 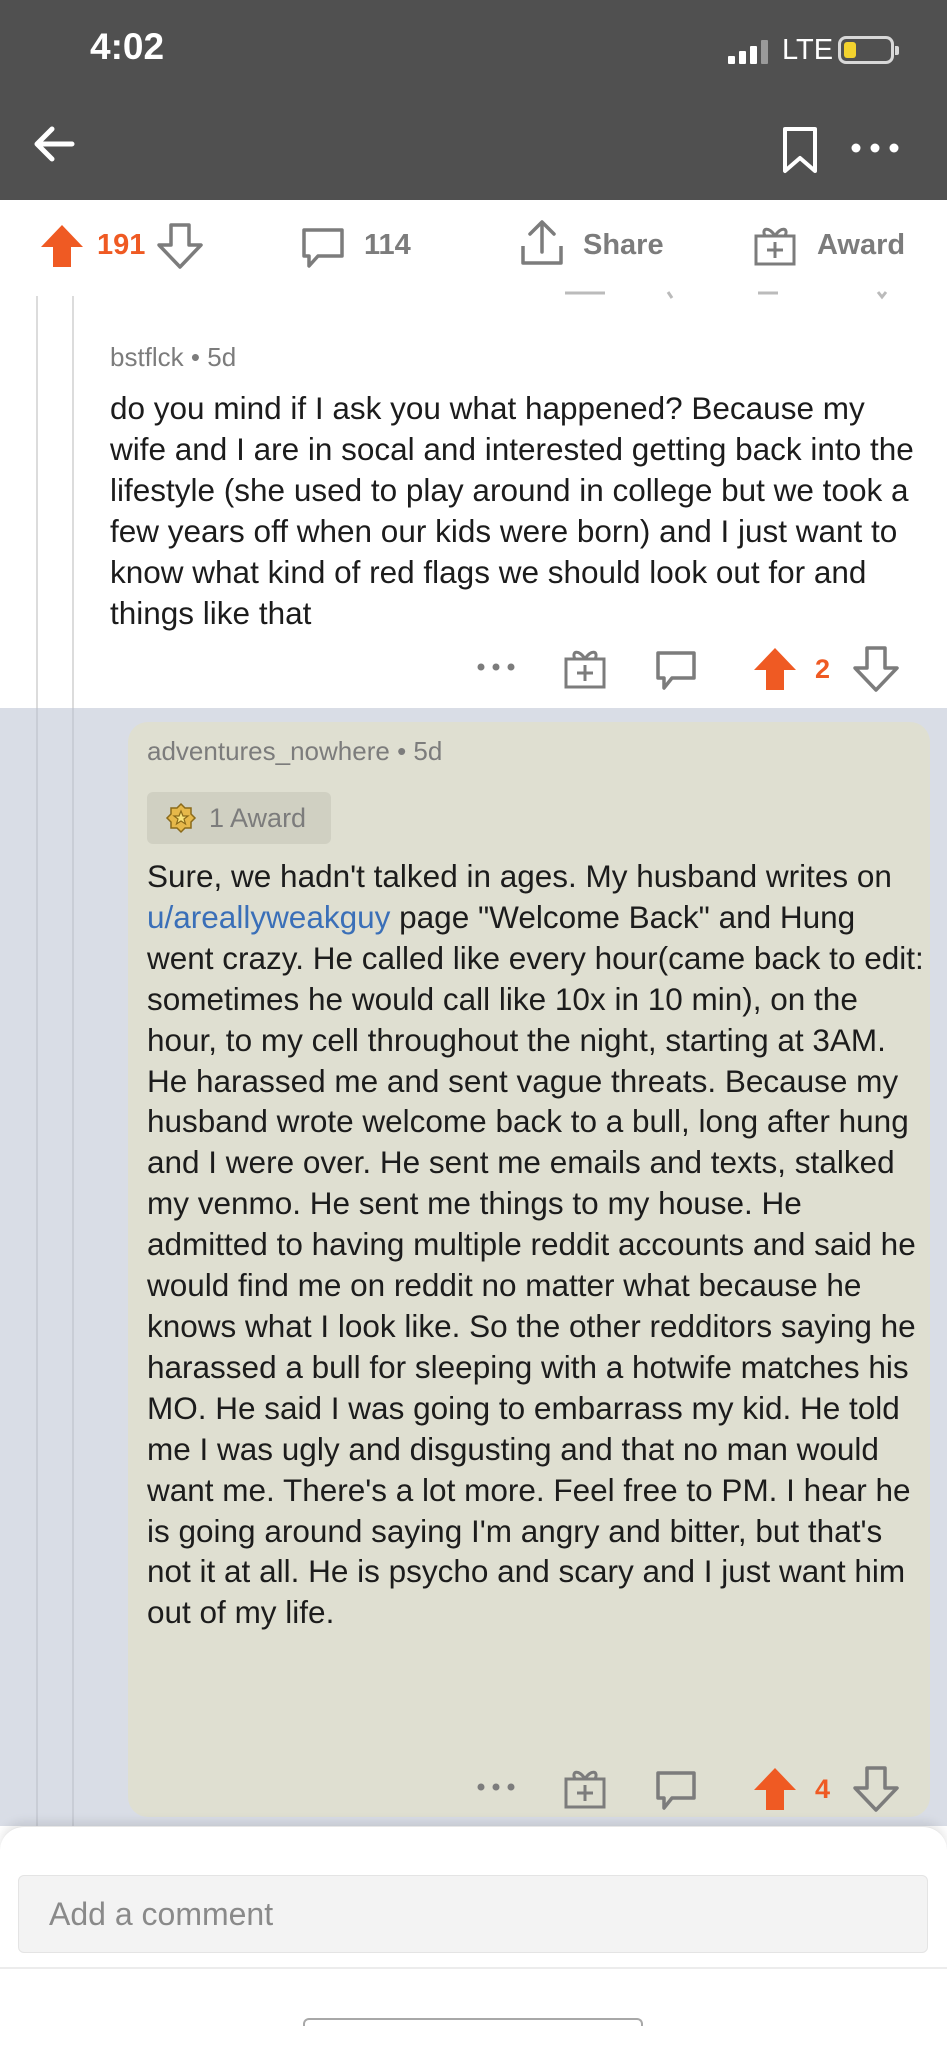 I want to click on home-indicator, so click(x=473, y=2022).